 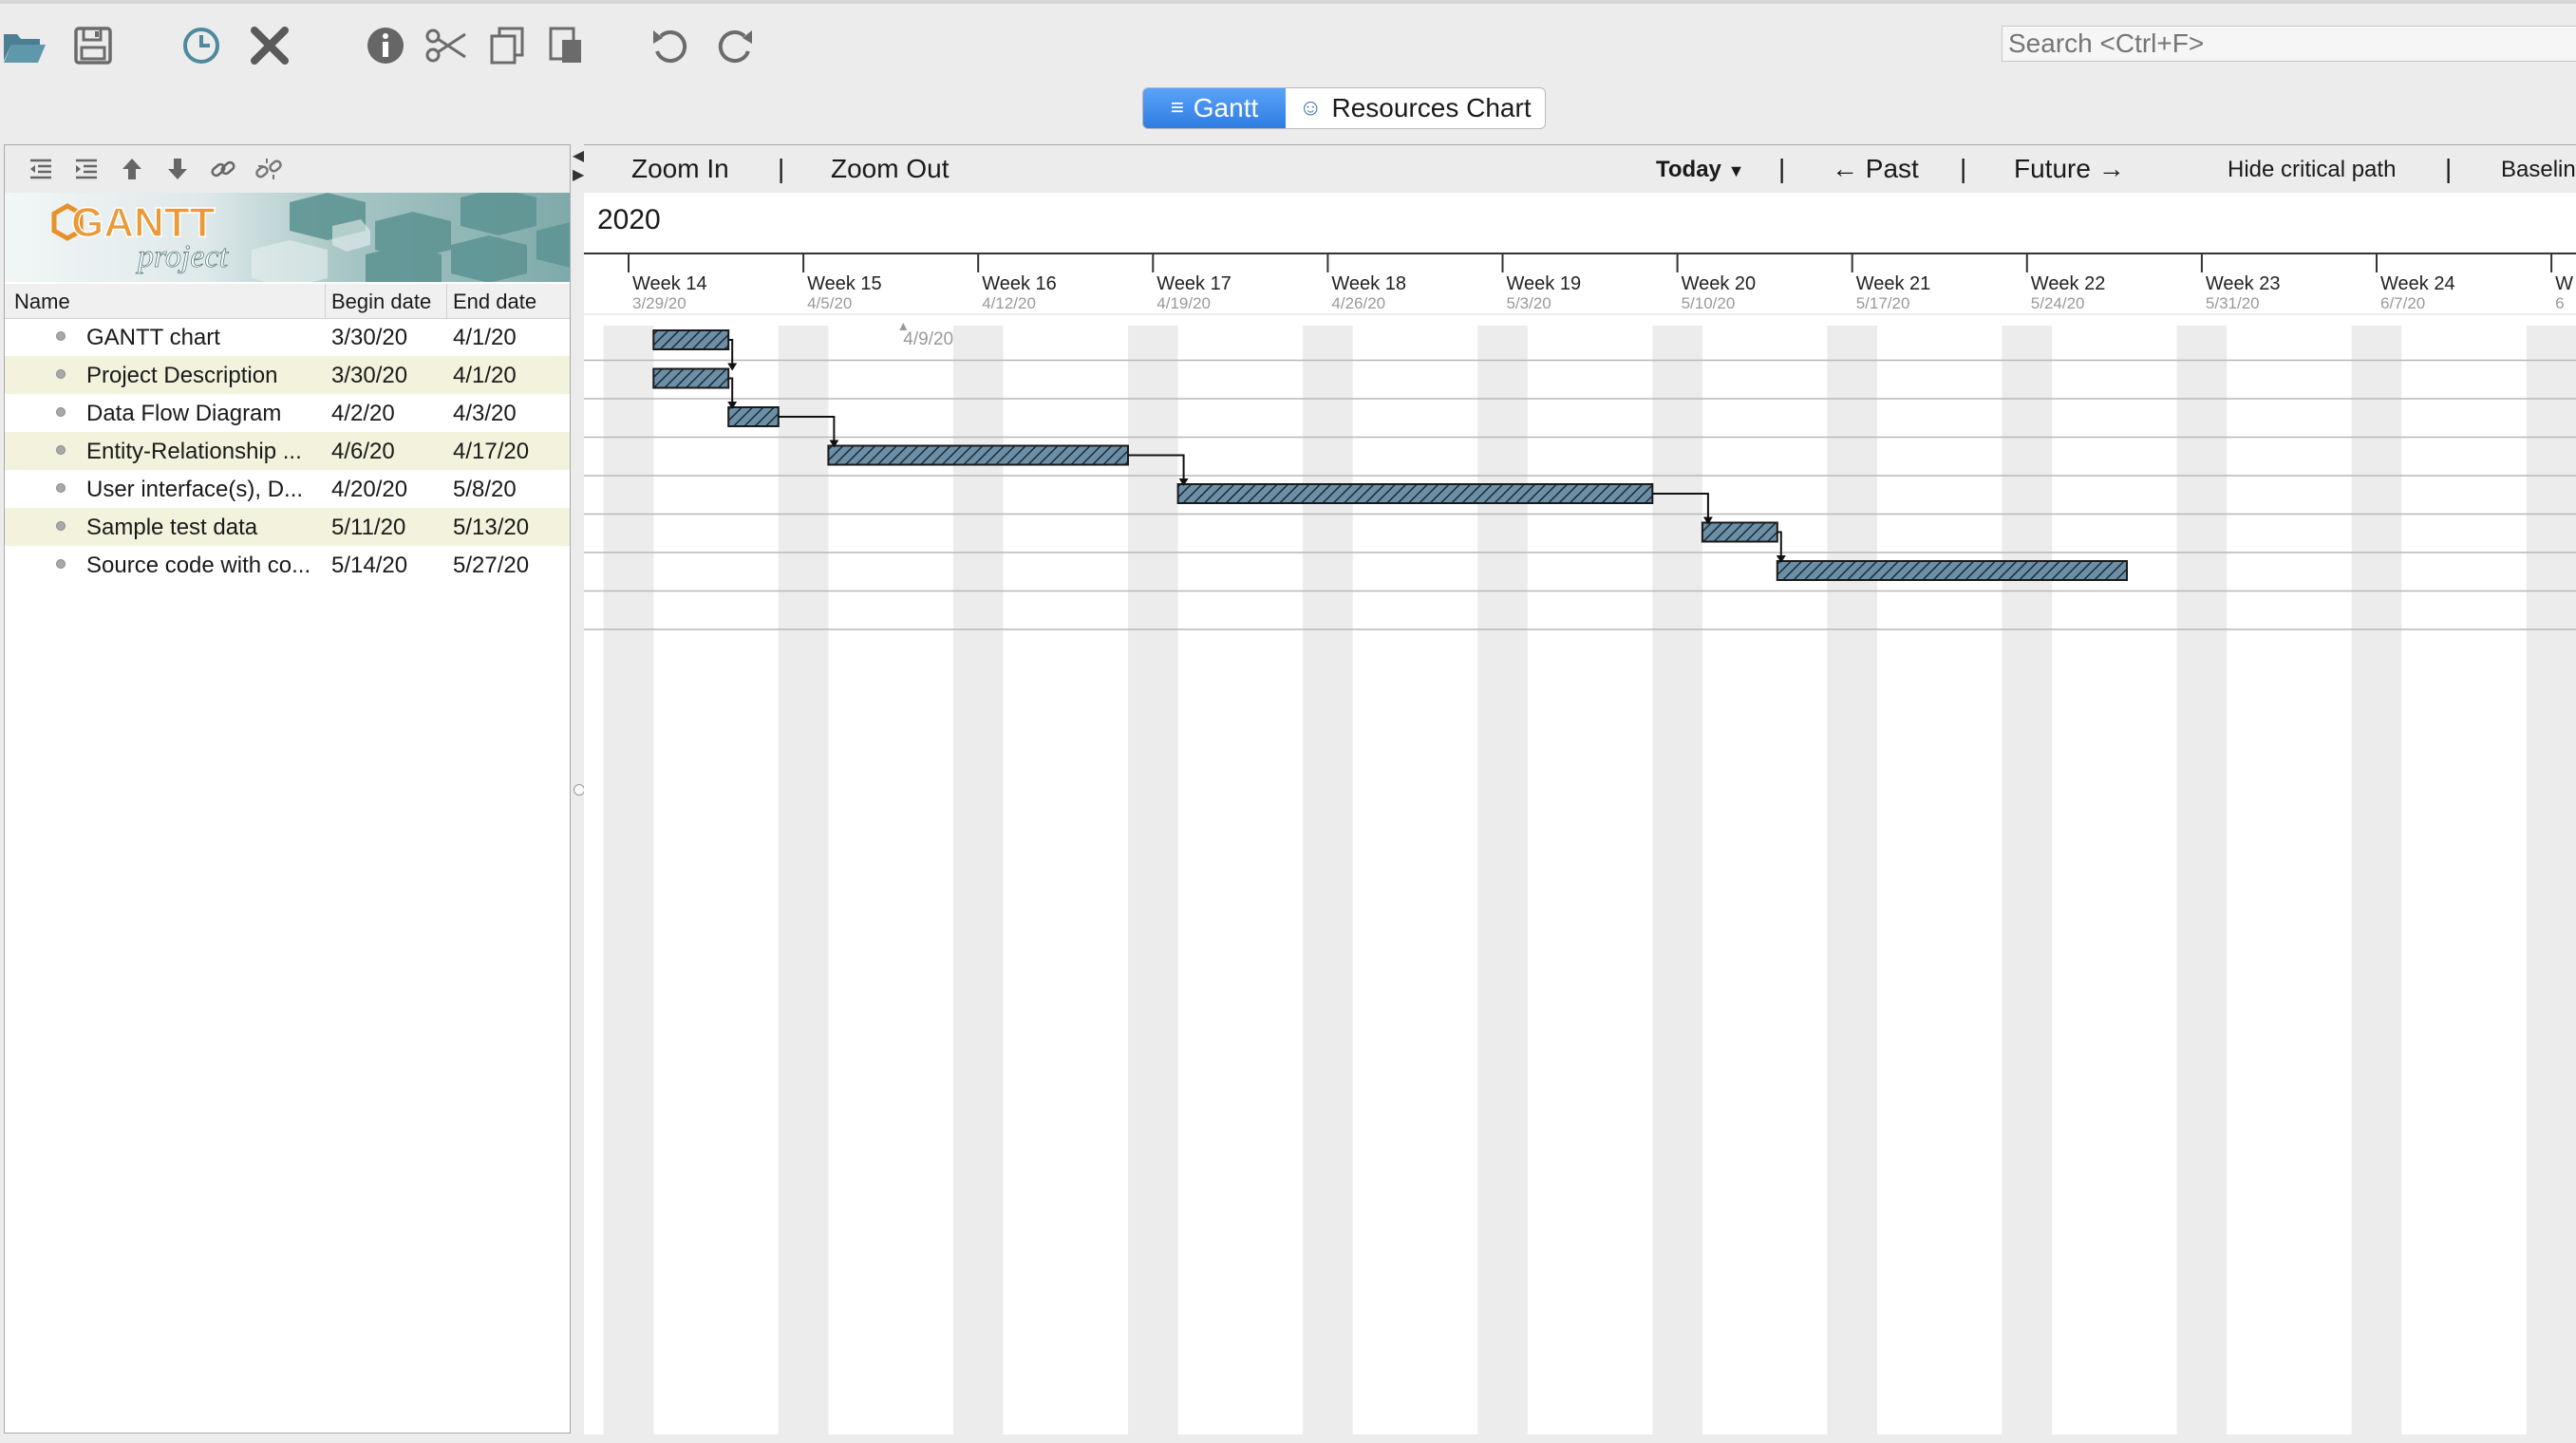 What do you see at coordinates (201, 45) in the screenshot?
I see `history-icon` at bounding box center [201, 45].